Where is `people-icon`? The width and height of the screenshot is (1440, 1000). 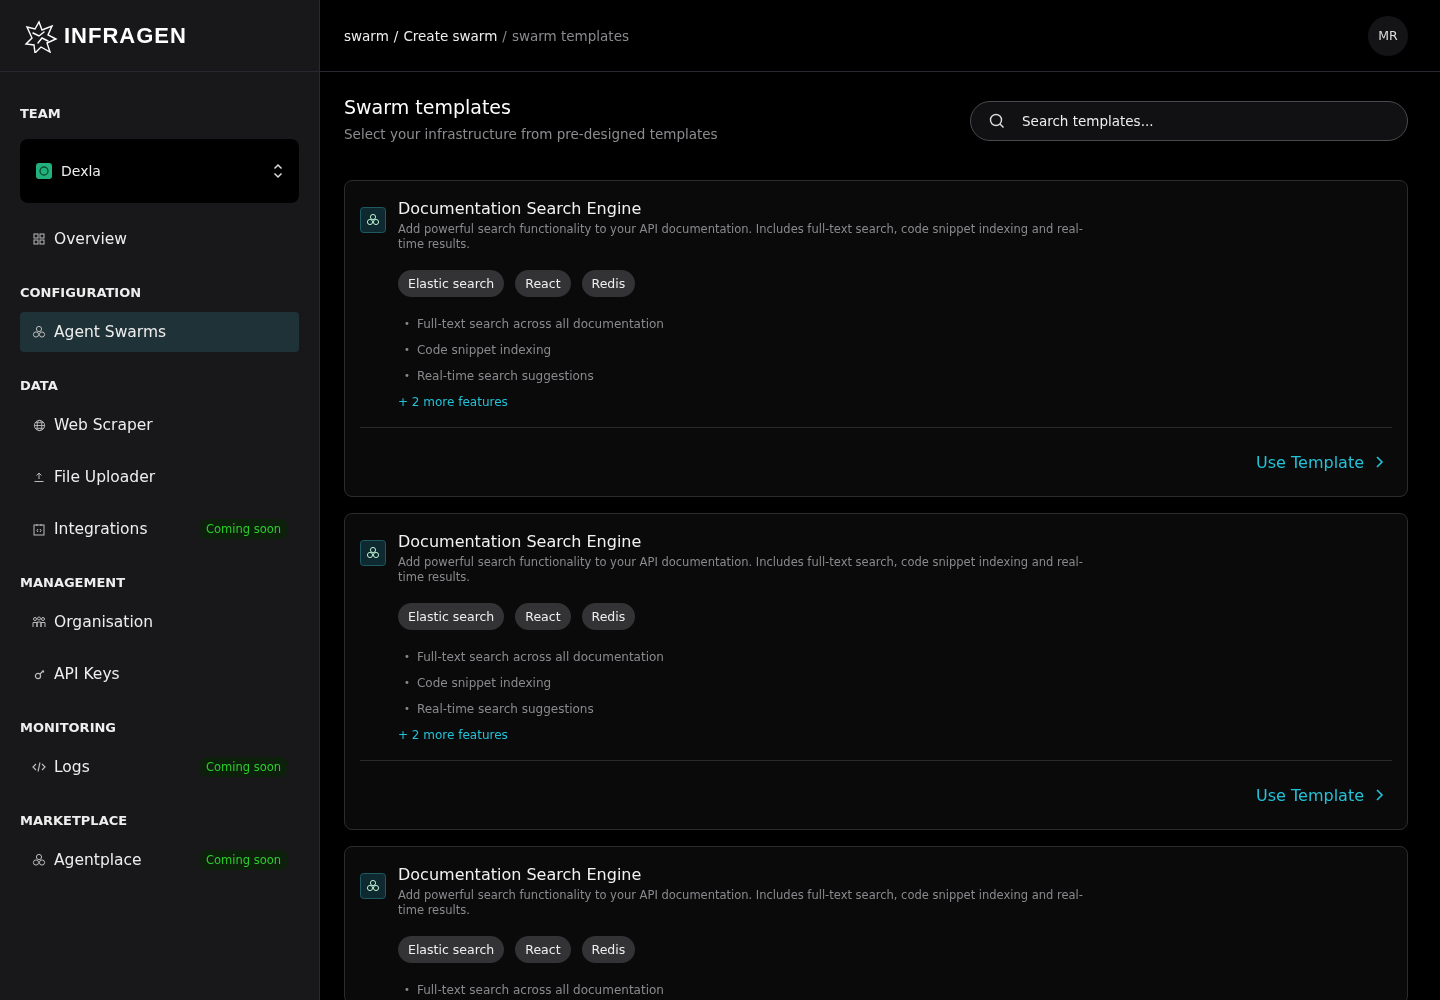 people-icon is located at coordinates (39, 622).